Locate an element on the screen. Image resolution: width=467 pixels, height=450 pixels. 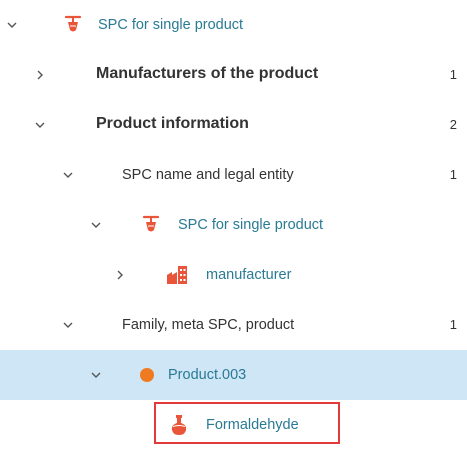
tree-node-label: manufacturer is located at coordinates (249, 275).